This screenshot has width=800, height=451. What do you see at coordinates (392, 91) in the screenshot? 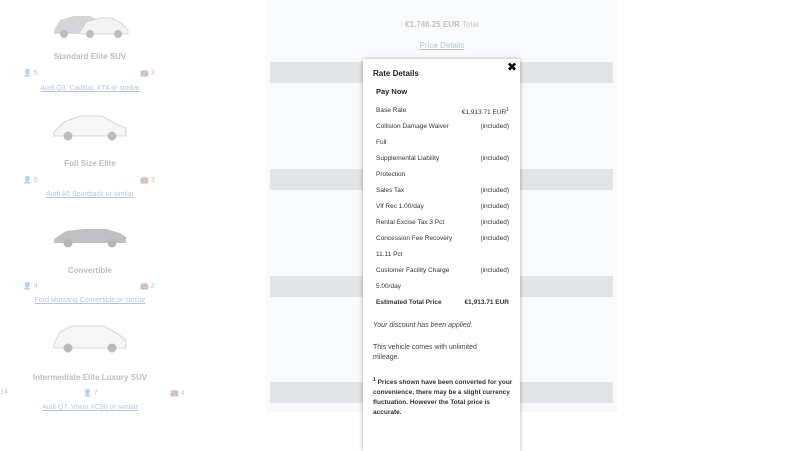
I see `pay-now-heading: Pay Now` at bounding box center [392, 91].